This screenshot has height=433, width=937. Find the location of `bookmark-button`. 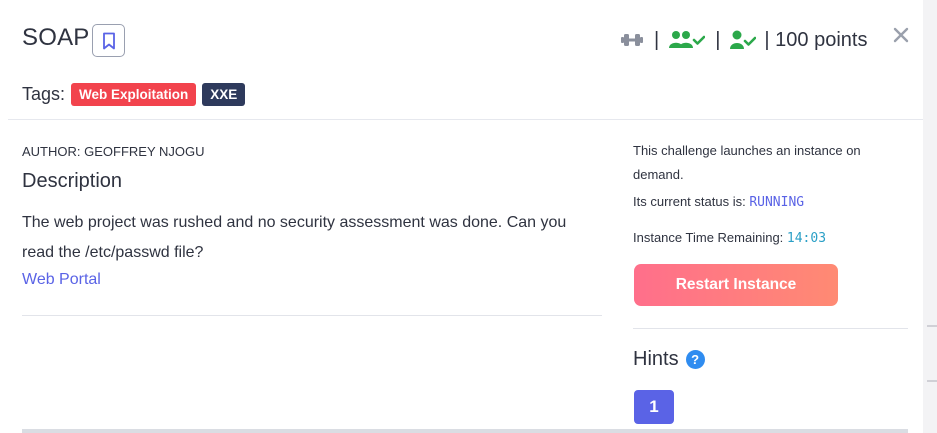

bookmark-button is located at coordinates (108, 40).